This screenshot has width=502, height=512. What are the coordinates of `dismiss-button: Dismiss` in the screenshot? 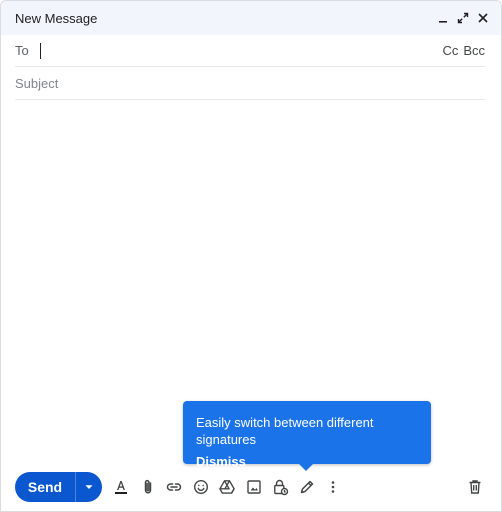 It's located at (221, 461).